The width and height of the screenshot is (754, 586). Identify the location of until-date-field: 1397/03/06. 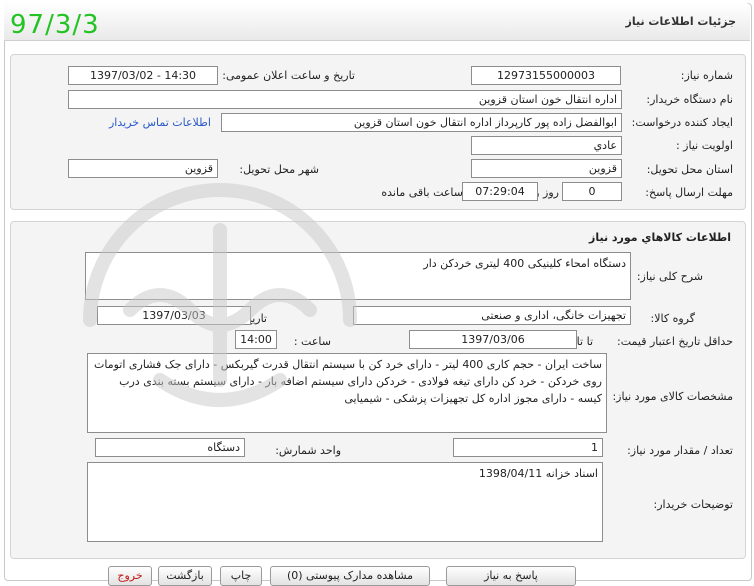
(493, 339).